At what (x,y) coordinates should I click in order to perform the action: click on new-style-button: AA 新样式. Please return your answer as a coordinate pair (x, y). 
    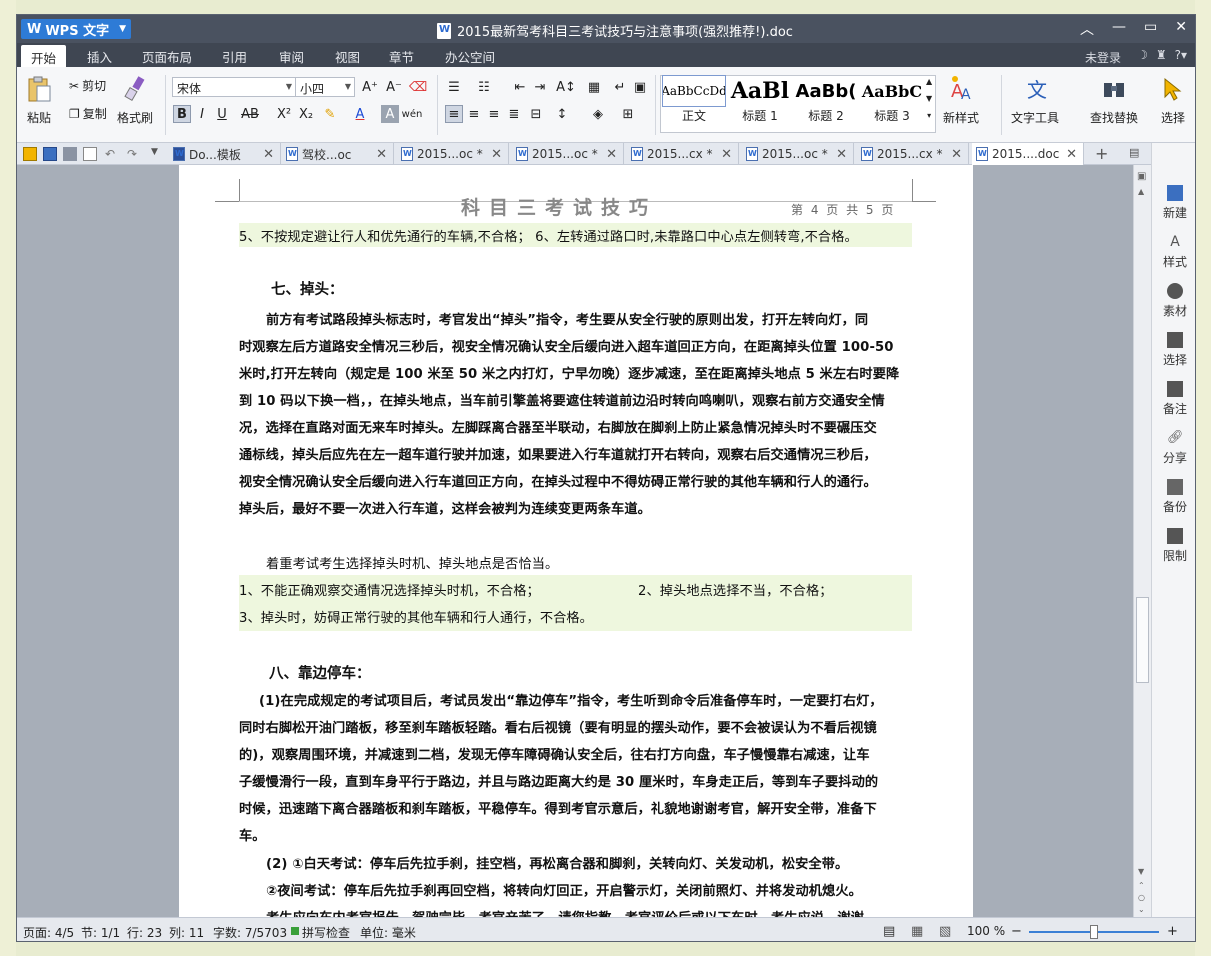
    Looking at the image, I should click on (961, 100).